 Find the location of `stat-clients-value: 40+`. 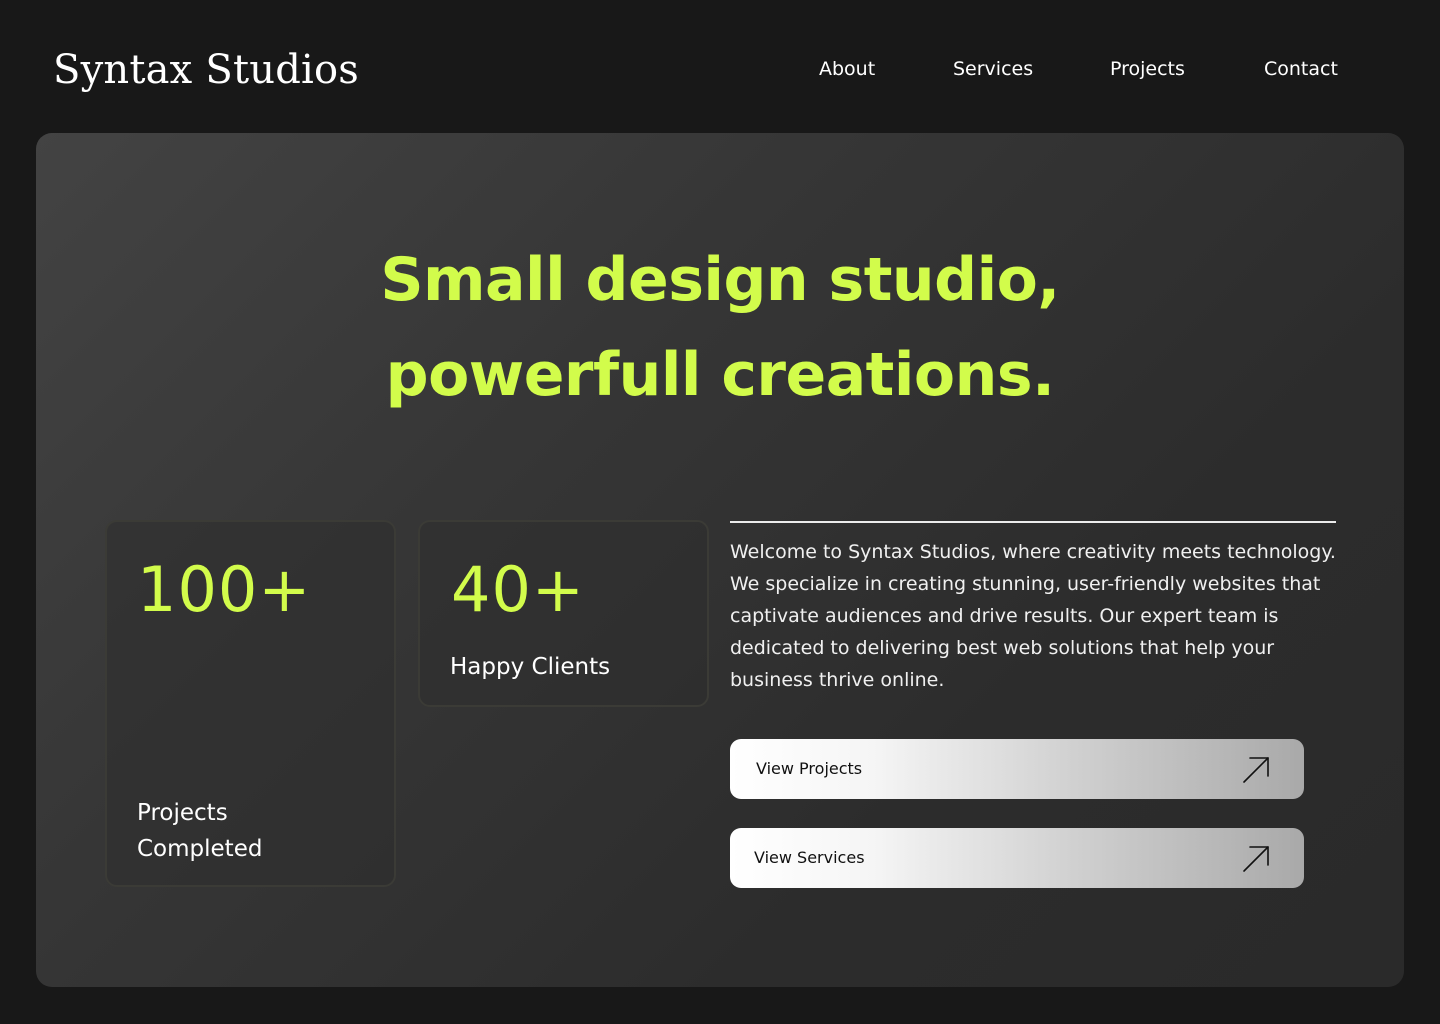

stat-clients-value: 40+ is located at coordinates (518, 589).